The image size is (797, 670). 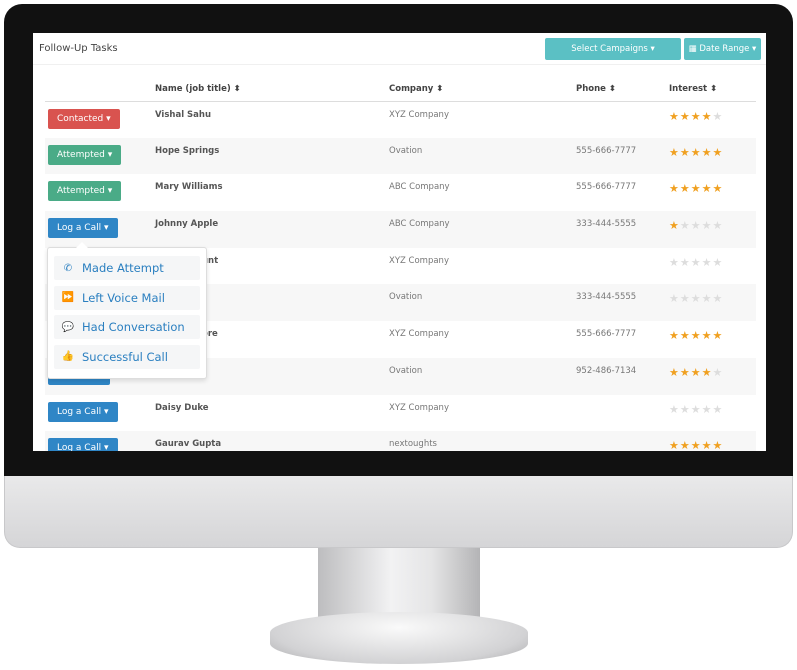 I want to click on menu-item-had-conversation: 💬 Had Conversation, so click(x=127, y=327).